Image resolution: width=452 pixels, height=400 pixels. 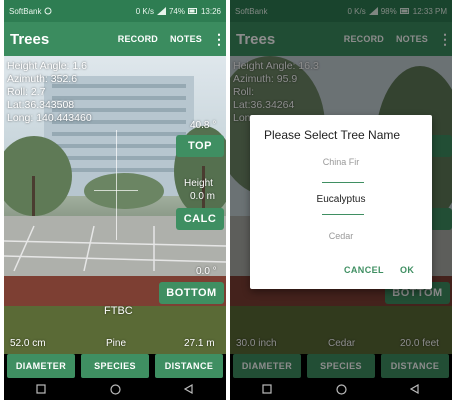 What do you see at coordinates (341, 236) in the screenshot?
I see `picker-option: Cedar` at bounding box center [341, 236].